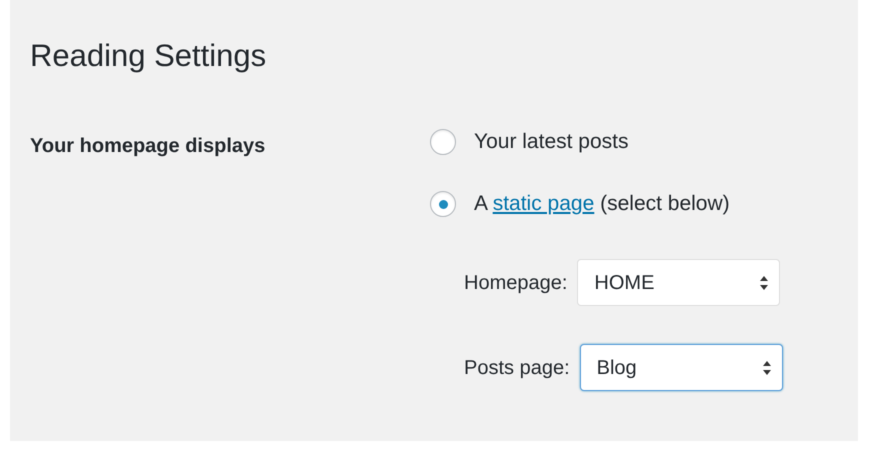  Describe the element at coordinates (551, 142) in the screenshot. I see `option-label: Your latest posts` at that location.